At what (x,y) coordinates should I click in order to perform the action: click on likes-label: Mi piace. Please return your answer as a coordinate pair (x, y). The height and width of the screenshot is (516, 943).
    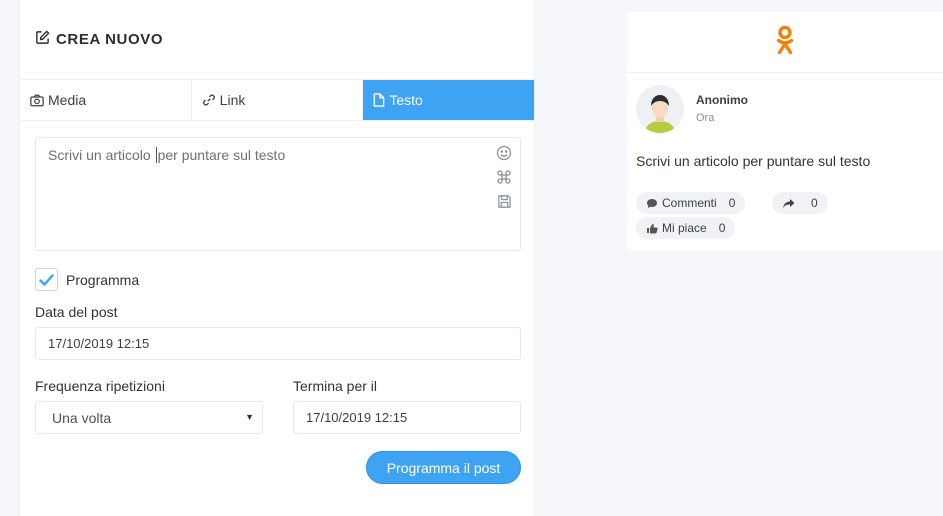
    Looking at the image, I should click on (684, 228).